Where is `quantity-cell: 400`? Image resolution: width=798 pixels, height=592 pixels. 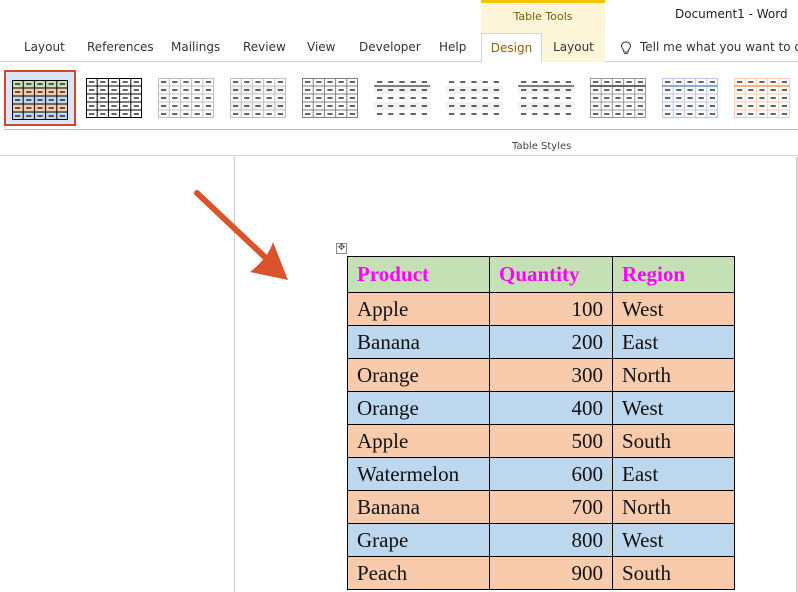 quantity-cell: 400 is located at coordinates (551, 408).